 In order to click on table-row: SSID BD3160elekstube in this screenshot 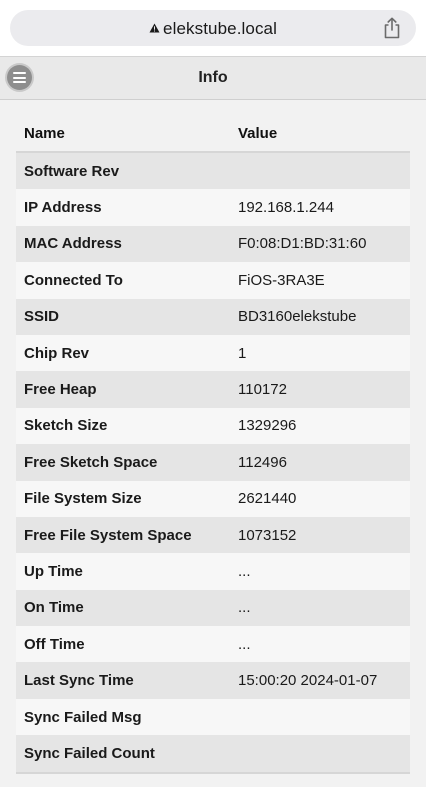, I will do `click(213, 316)`.